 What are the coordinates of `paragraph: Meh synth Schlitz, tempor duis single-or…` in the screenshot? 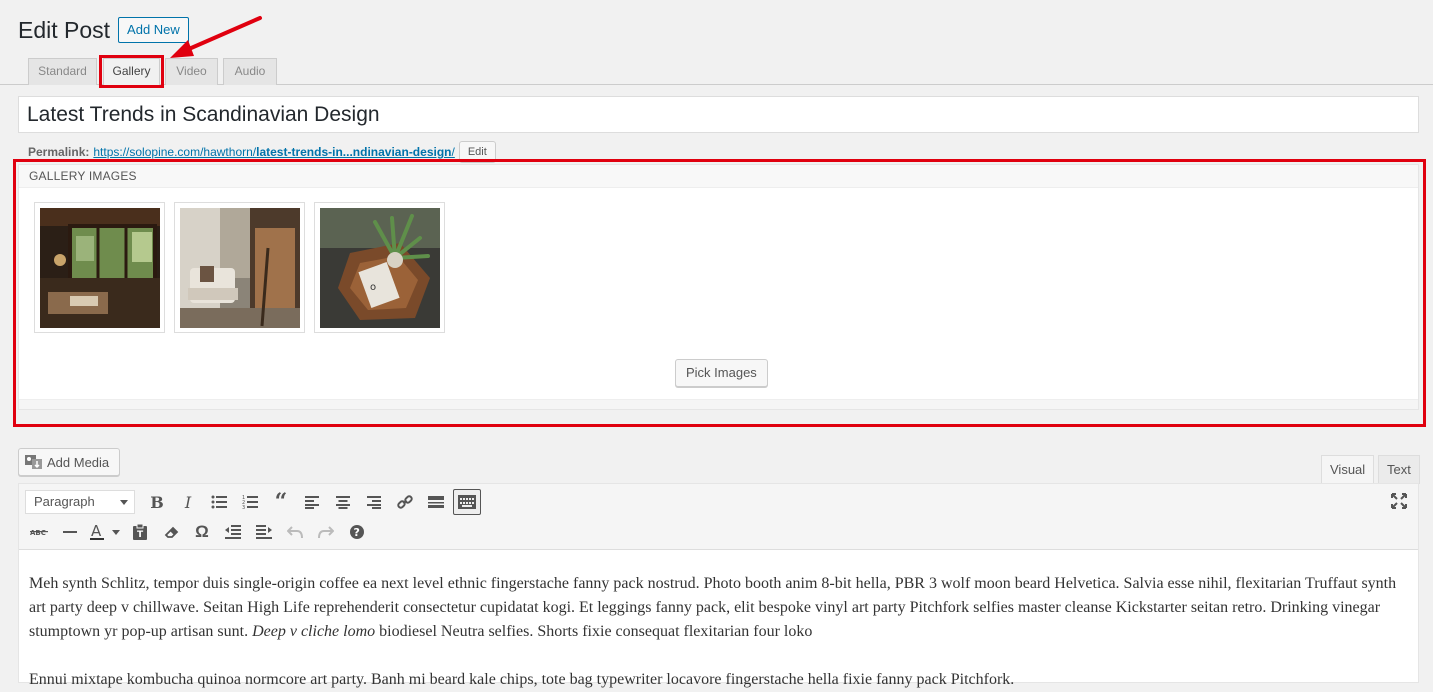 It's located at (718, 608).